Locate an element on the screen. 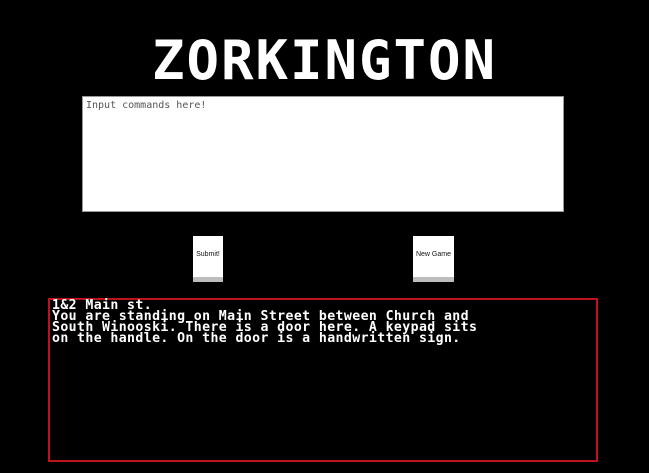 This screenshot has height=473, width=649. game-title: ZORKINGTON is located at coordinates (324, 60).